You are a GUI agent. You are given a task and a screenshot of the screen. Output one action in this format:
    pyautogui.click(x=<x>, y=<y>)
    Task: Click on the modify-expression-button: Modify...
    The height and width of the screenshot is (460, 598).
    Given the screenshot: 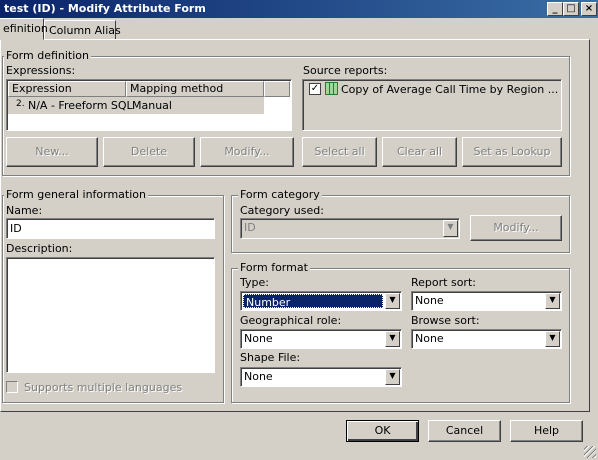 What is the action you would take?
    pyautogui.click(x=247, y=152)
    